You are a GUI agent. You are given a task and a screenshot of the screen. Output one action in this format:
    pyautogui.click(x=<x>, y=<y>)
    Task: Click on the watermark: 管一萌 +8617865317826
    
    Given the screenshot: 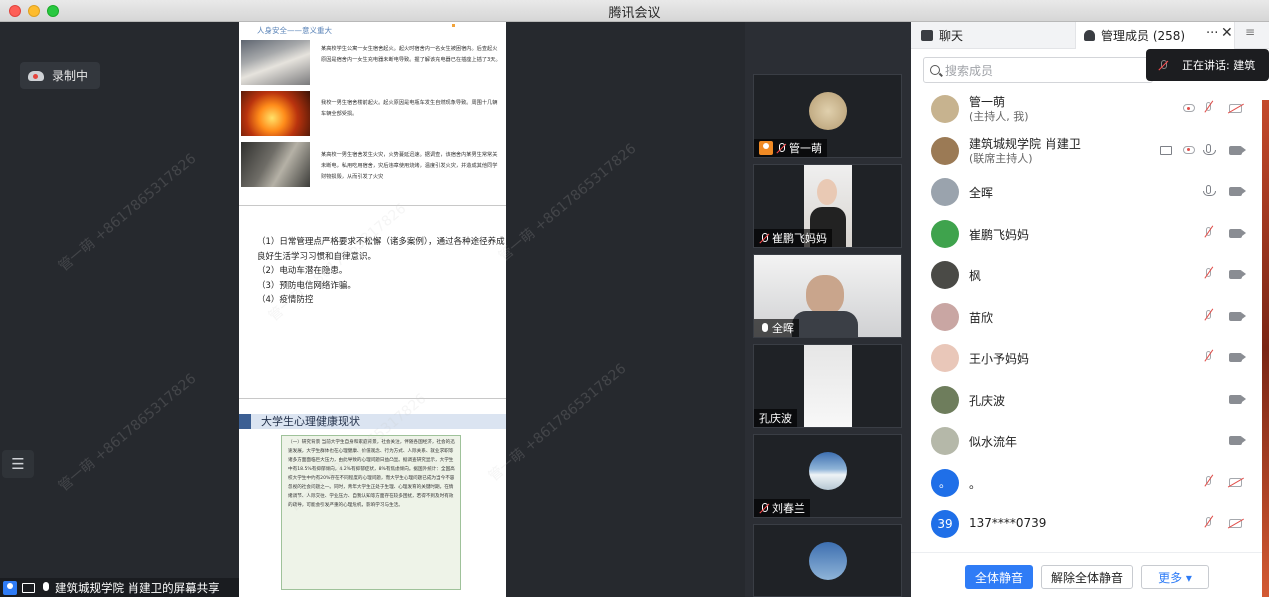 What is the action you would take?
    pyautogui.click(x=567, y=202)
    